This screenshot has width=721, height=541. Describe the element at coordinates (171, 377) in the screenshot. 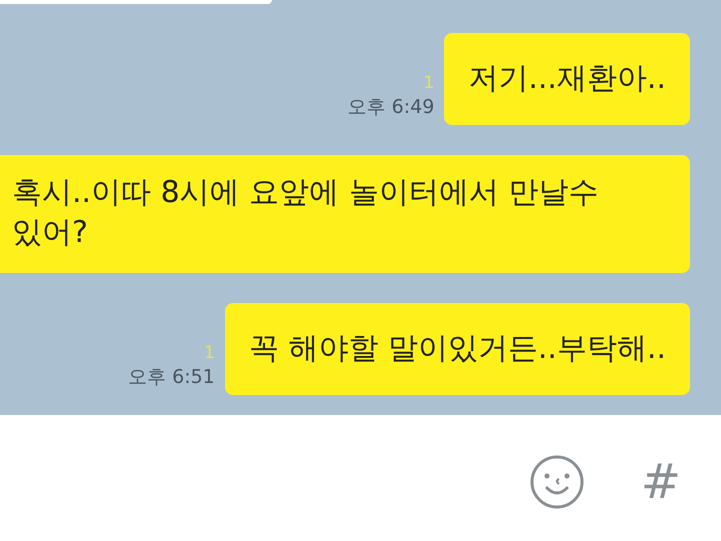

I see `message-time: 오후 6:51` at that location.